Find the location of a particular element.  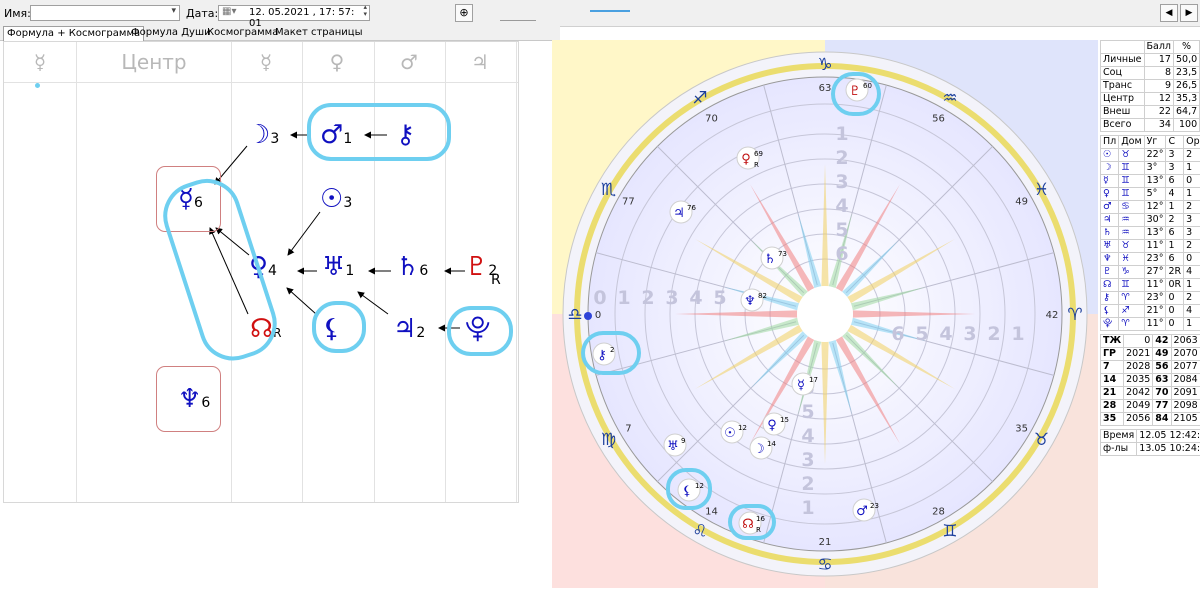

score-row: Всего 34 100 is located at coordinates (1150, 125).